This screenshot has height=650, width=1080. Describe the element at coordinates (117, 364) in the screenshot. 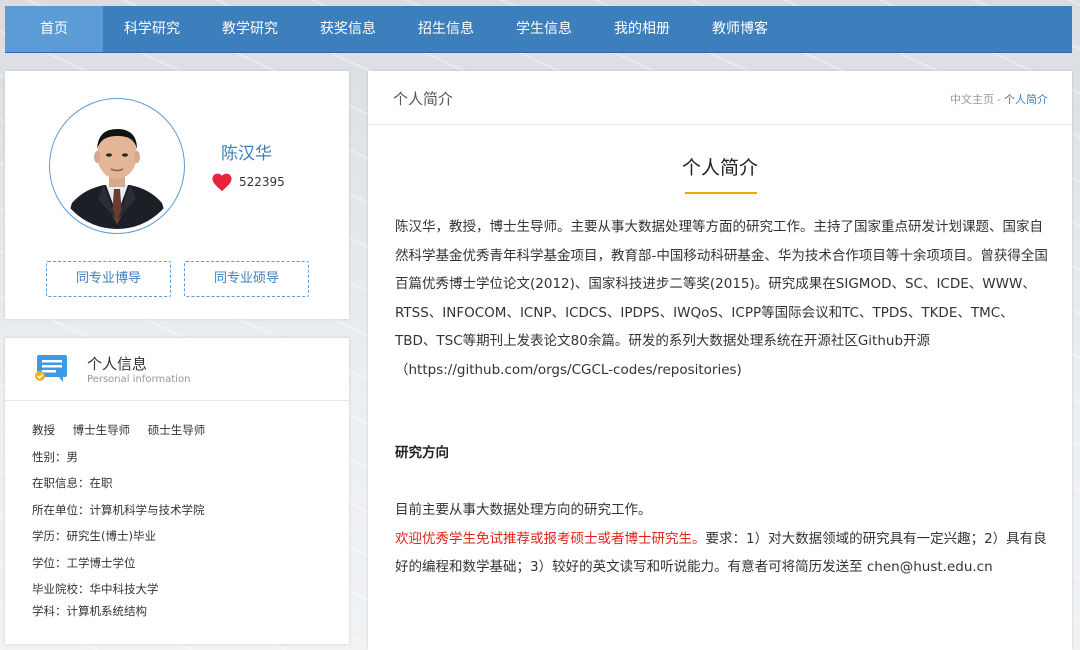

I see `personal-info-title: 个人信息` at that location.